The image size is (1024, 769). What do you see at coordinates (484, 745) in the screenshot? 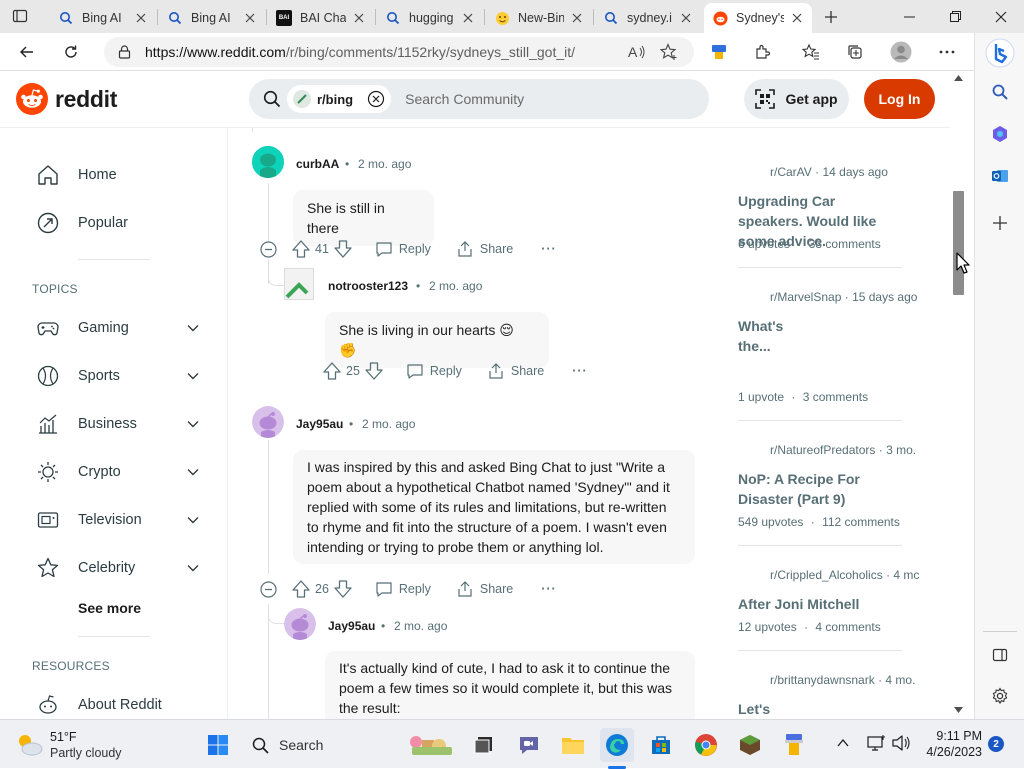
I see `task-view-icon` at bounding box center [484, 745].